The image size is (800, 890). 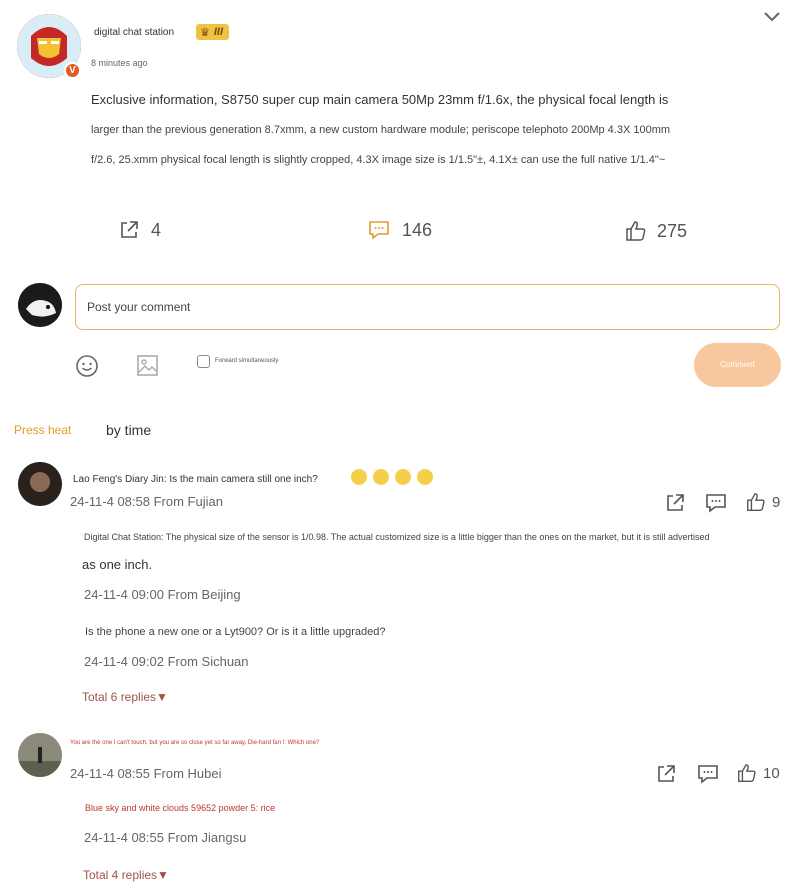 What do you see at coordinates (672, 230) in the screenshot?
I see `like-count: 275` at bounding box center [672, 230].